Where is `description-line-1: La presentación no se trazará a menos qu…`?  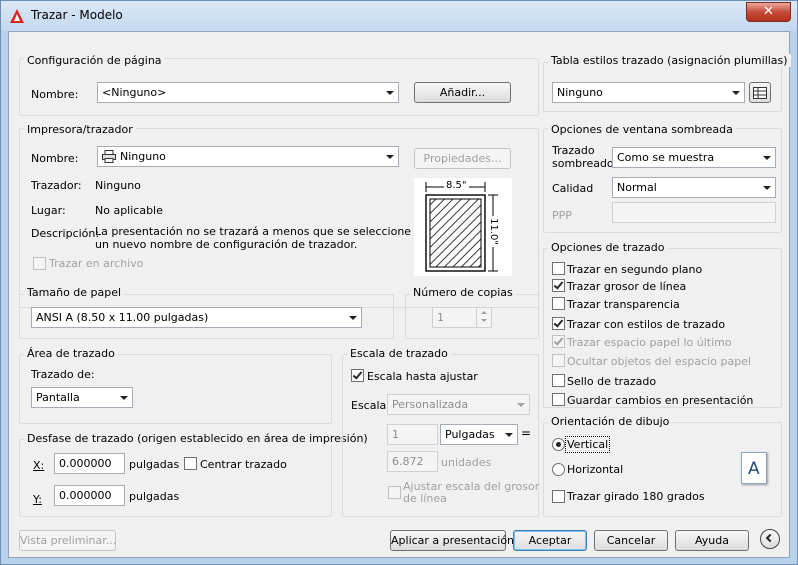 description-line-1: La presentación no se trazará a menos qu… is located at coordinates (253, 231).